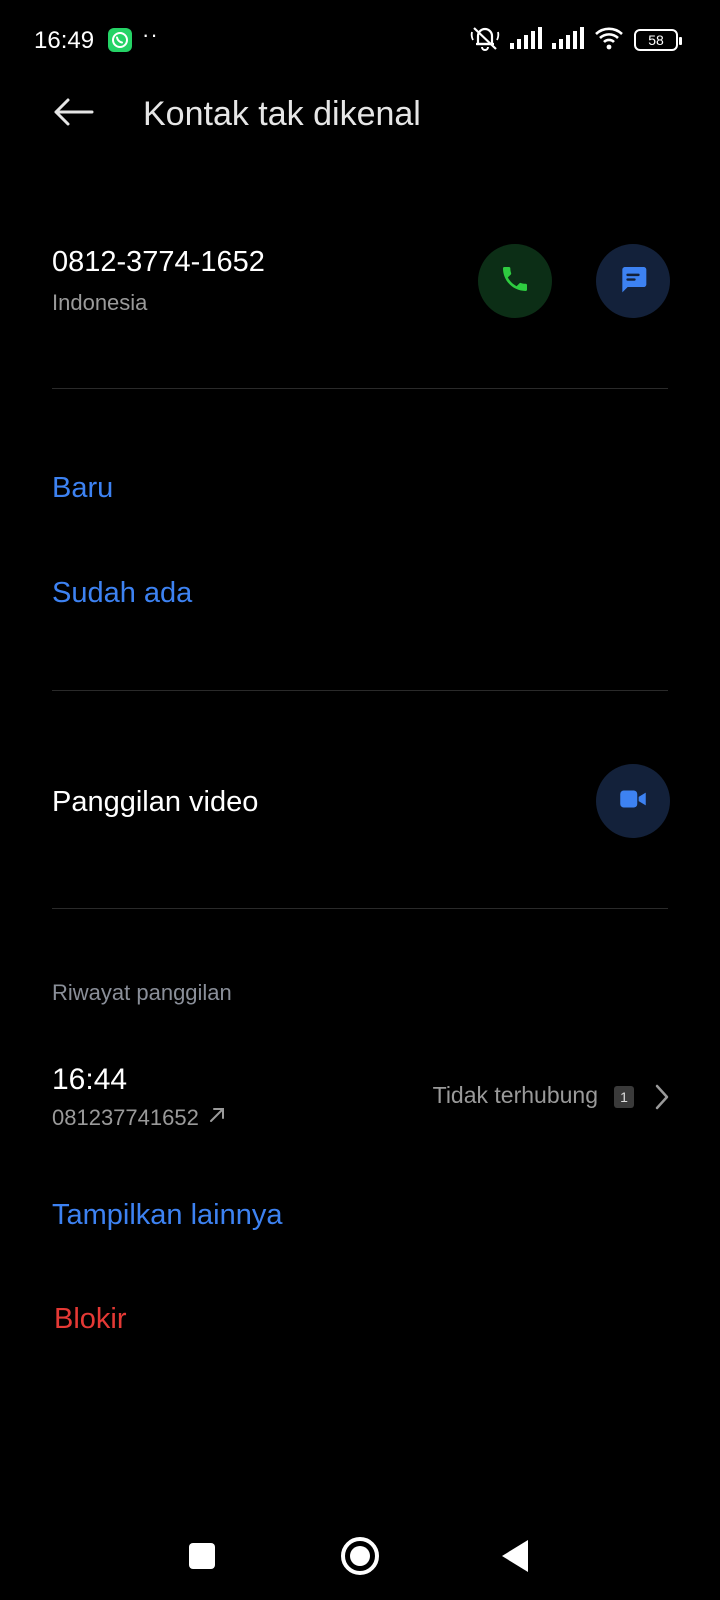 The height and width of the screenshot is (1600, 720). Describe the element at coordinates (624, 1097) in the screenshot. I see `call-count-badge: 1` at that location.